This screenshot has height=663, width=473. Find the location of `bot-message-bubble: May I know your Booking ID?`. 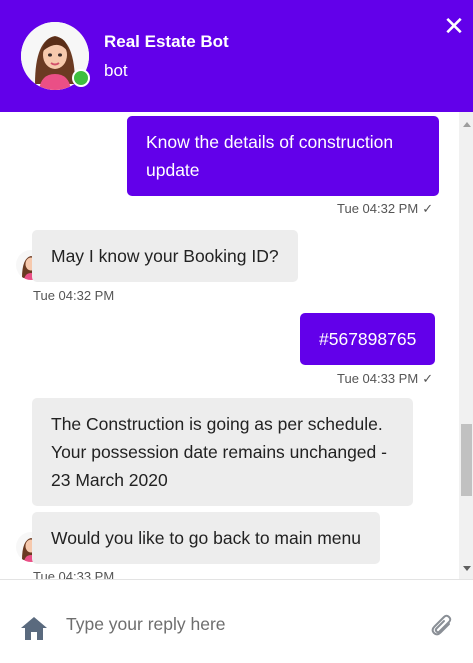

bot-message-bubble: May I know your Booking ID? is located at coordinates (165, 256).